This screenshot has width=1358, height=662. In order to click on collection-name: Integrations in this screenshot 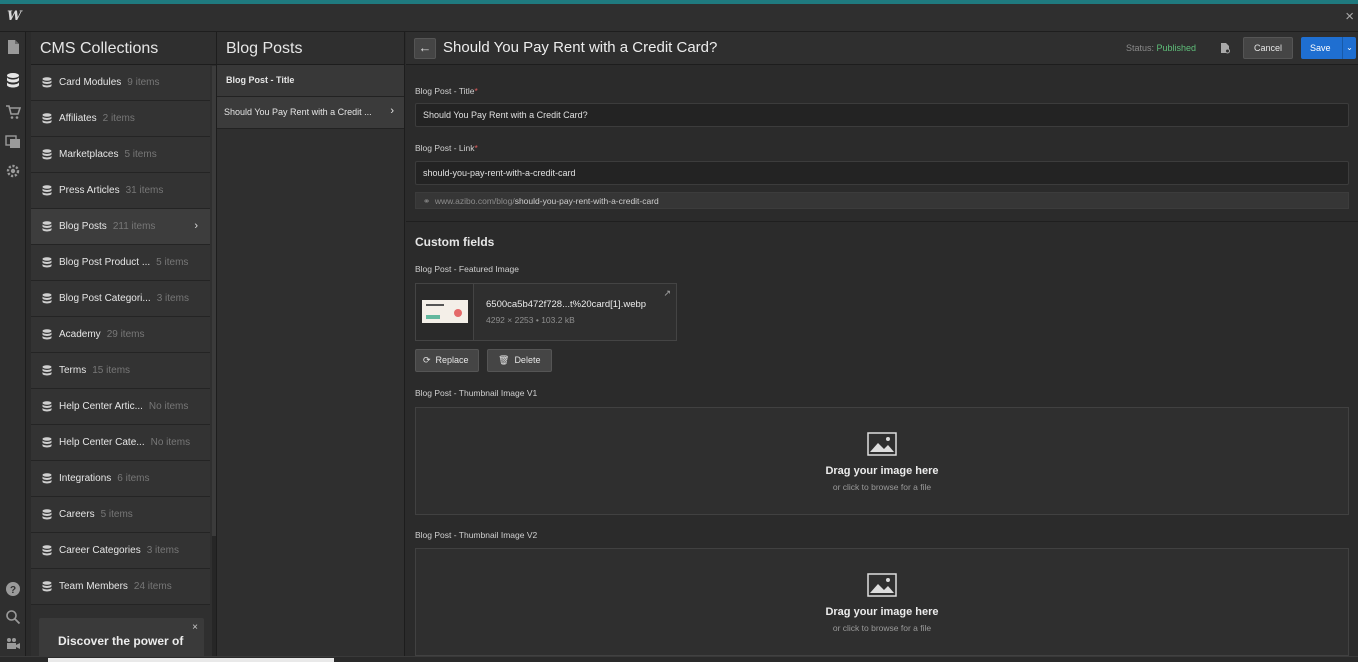, I will do `click(85, 478)`.